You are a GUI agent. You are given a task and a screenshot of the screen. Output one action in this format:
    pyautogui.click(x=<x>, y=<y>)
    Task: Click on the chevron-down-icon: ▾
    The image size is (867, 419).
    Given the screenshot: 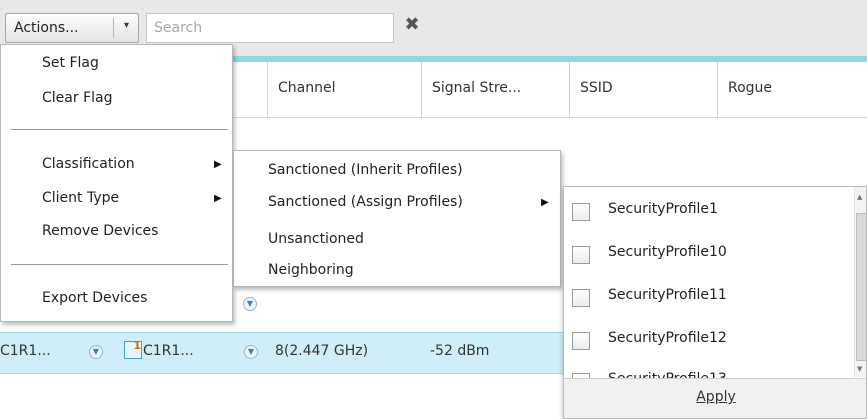 What is the action you would take?
    pyautogui.click(x=126, y=25)
    